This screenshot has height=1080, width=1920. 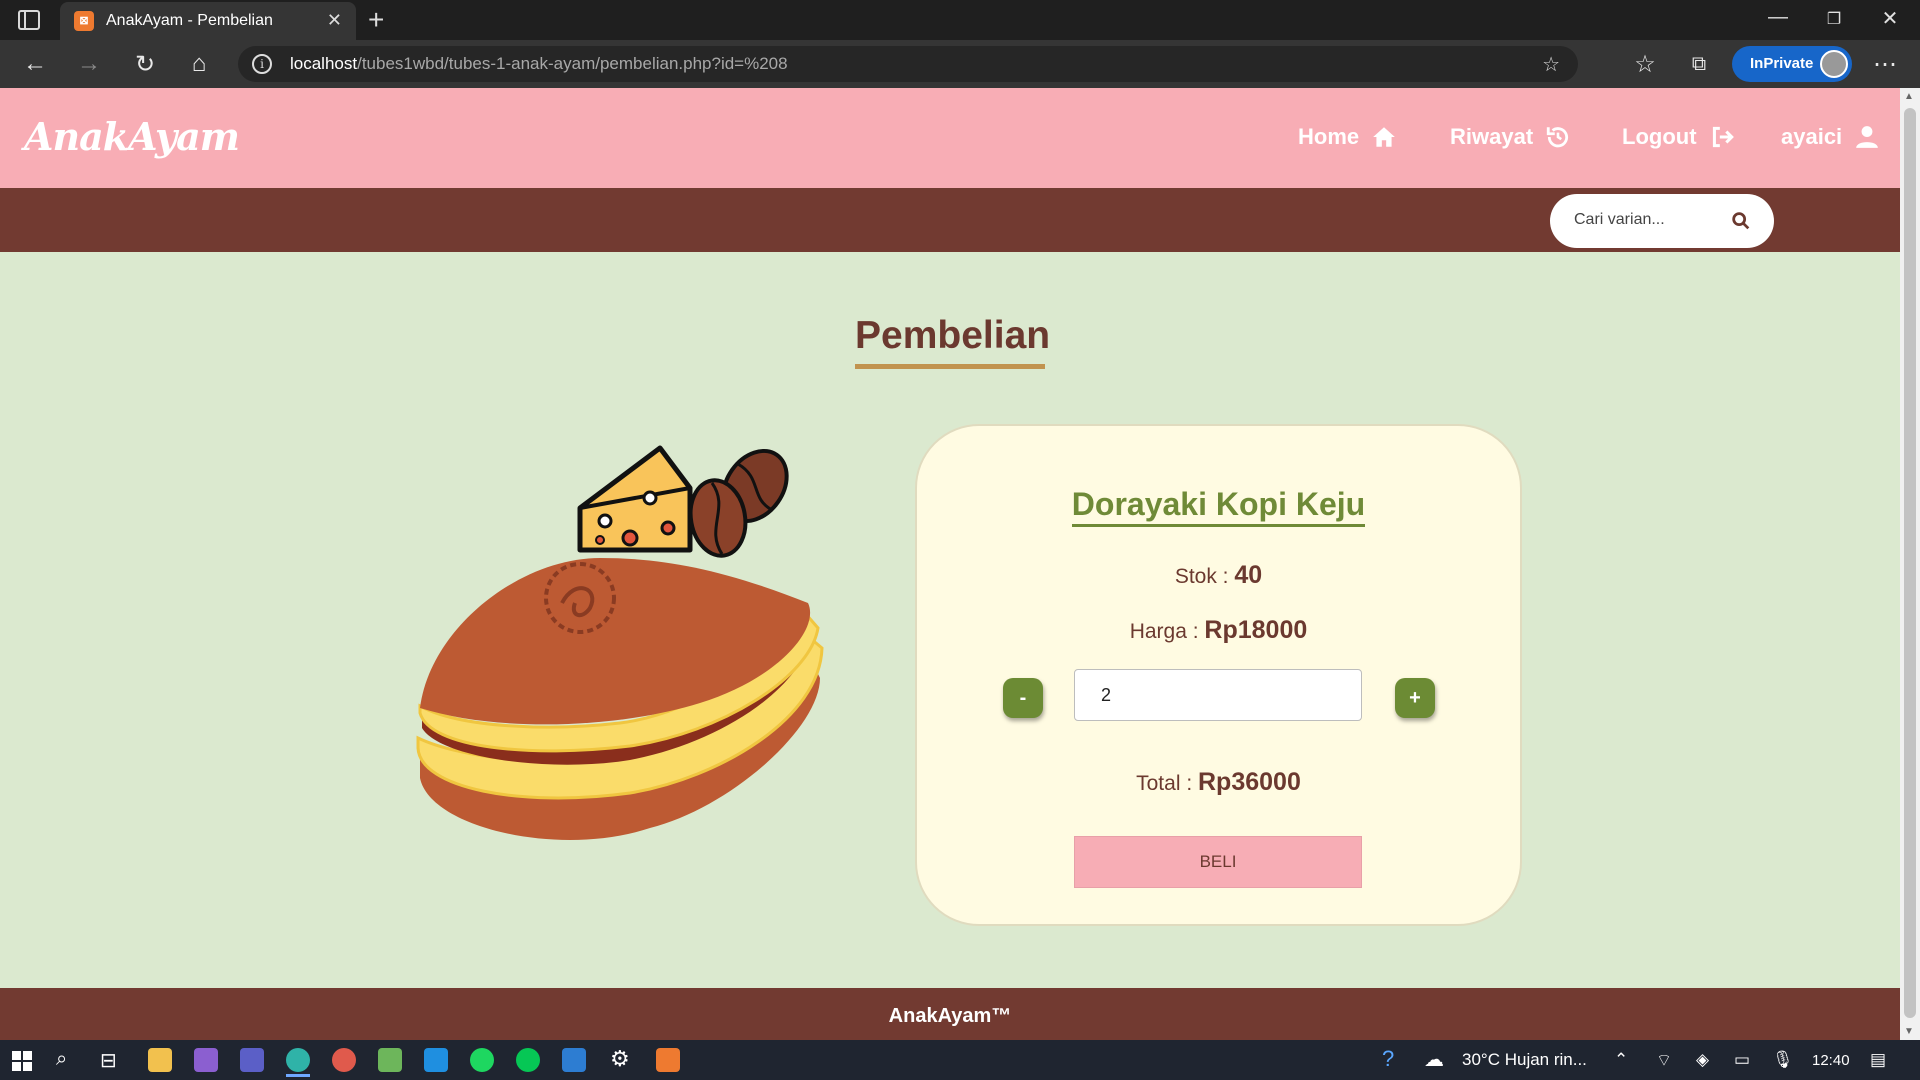 I want to click on more-menu-icon: ⋯, so click(x=1885, y=64).